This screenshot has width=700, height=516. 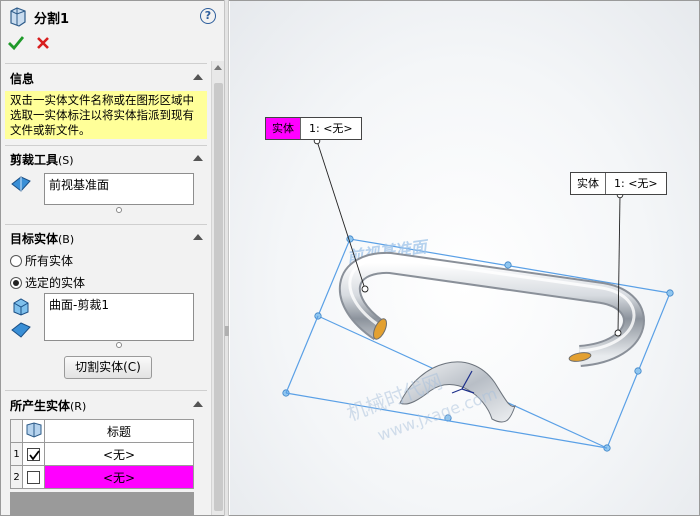 I want to click on row-title-highlighted: <无>, so click(x=119, y=477).